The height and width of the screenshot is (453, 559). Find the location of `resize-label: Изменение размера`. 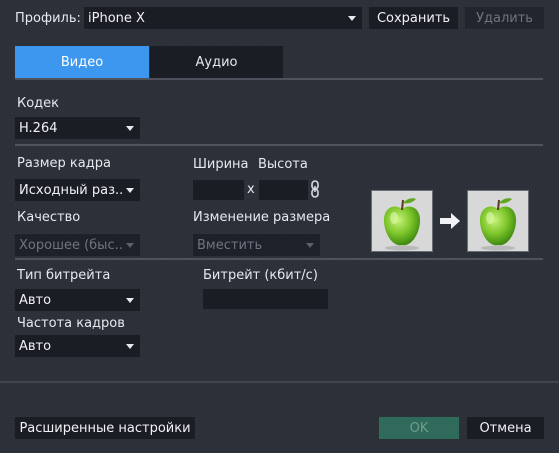

resize-label: Изменение размера is located at coordinates (262, 217).